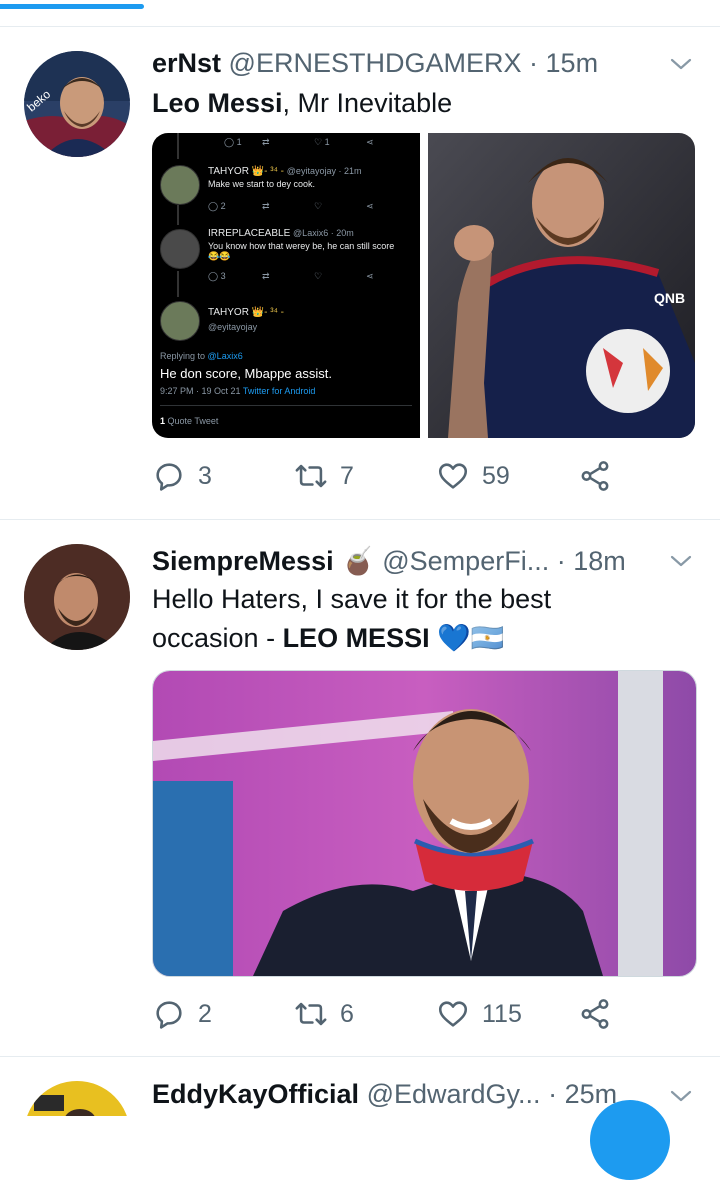 This screenshot has width=720, height=1180. What do you see at coordinates (347, 1013) in the screenshot?
I see `retweet-count: 6` at bounding box center [347, 1013].